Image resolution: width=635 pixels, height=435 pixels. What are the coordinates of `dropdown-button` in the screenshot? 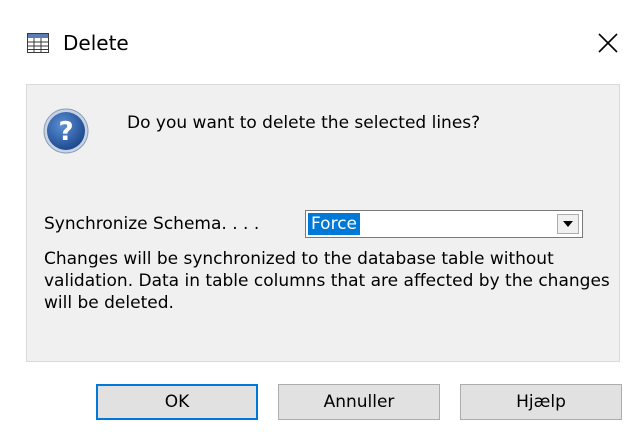 It's located at (568, 224).